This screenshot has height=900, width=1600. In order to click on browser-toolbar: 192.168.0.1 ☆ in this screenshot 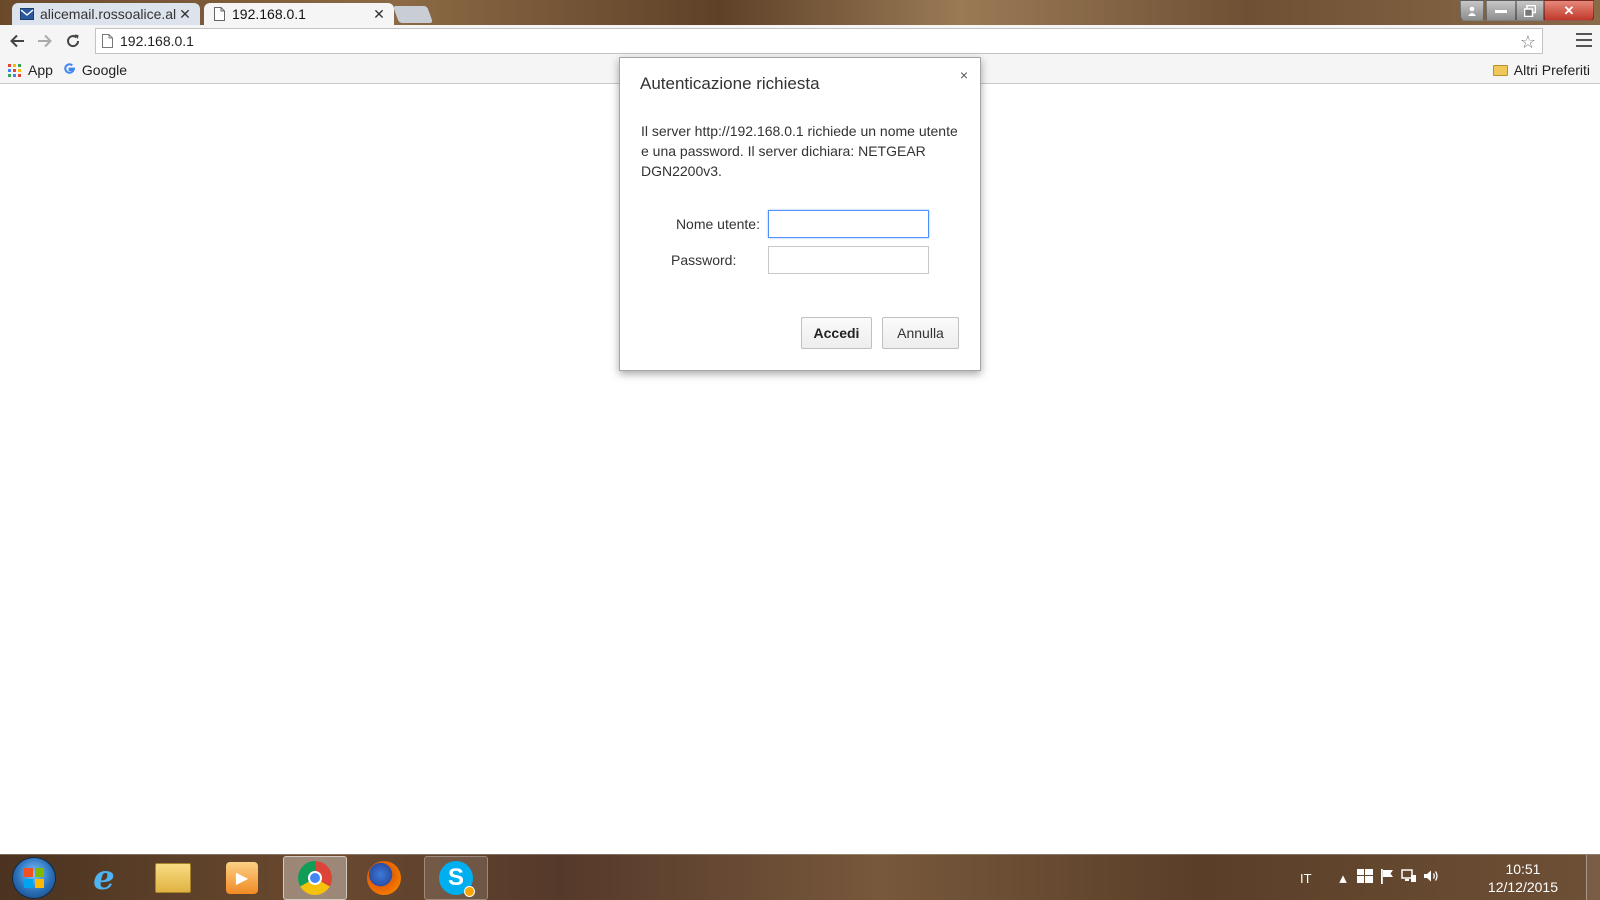, I will do `click(800, 41)`.